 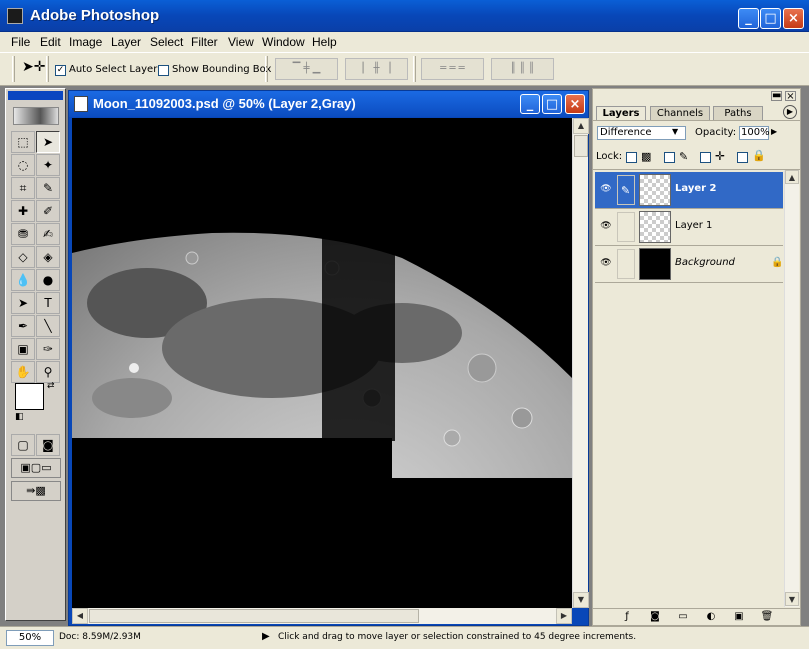 I want to click on layer-row-layer-2: 👁 ✎ Layer 2, so click(x=689, y=190).